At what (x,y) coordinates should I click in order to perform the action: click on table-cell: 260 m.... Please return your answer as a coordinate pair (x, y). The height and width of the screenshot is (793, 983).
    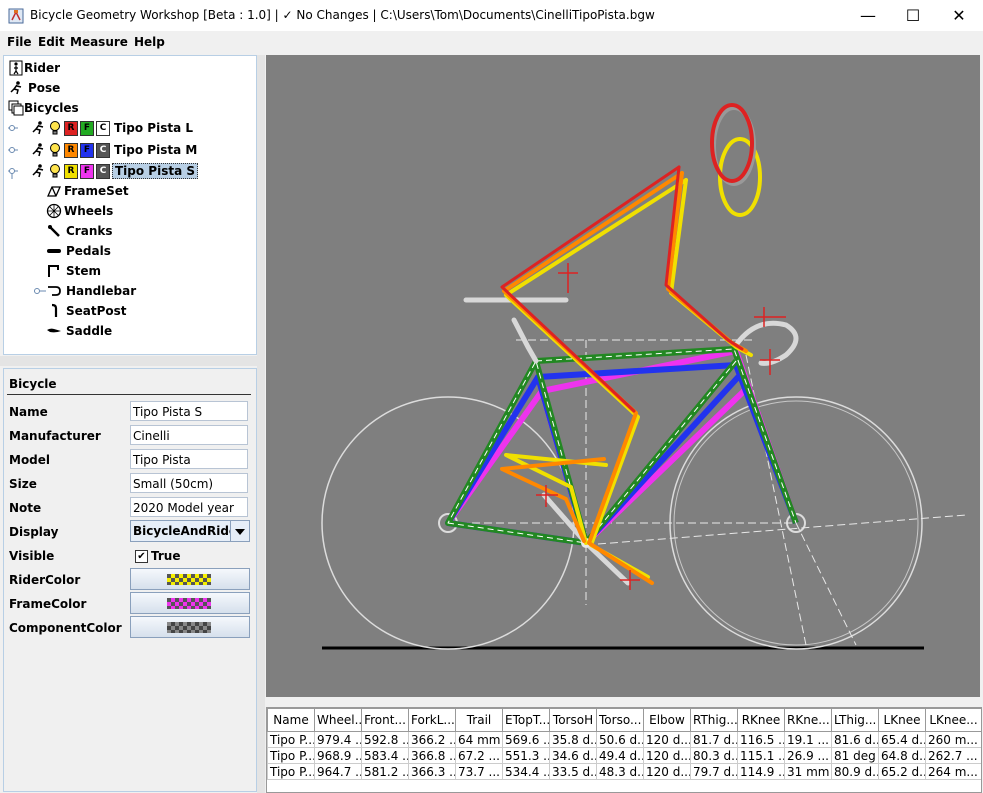
    Looking at the image, I should click on (953, 739).